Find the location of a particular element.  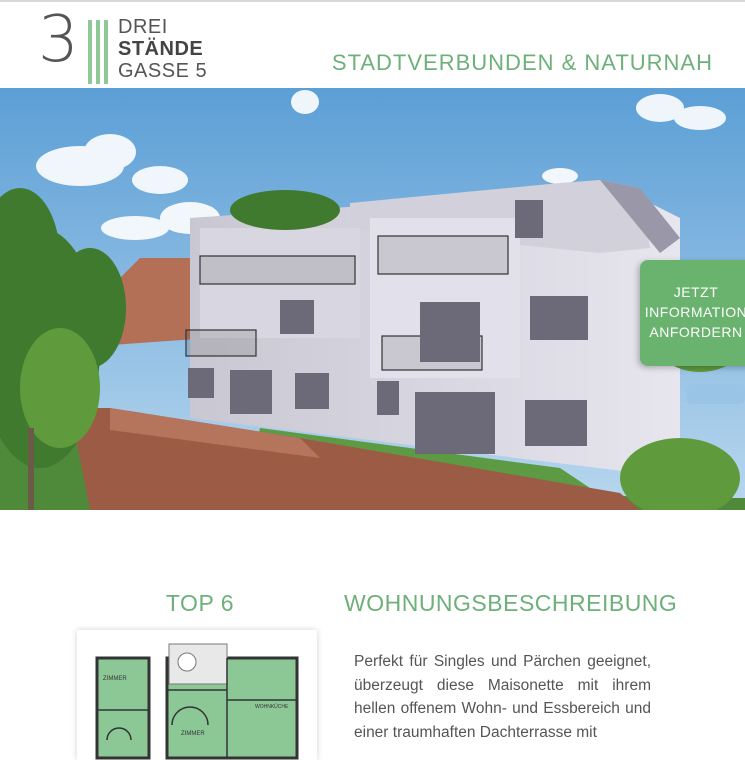

logo-line-2: STÄNDE is located at coordinates (161, 49).